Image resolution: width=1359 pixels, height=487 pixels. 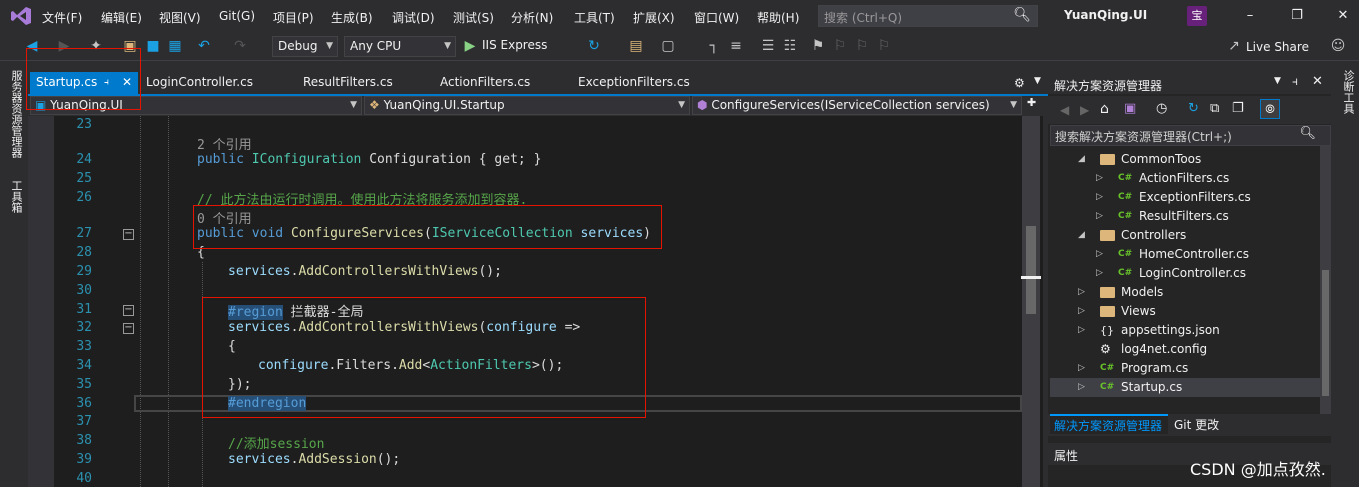 I want to click on solution-explorer-scrollbar-thumb, so click(x=1325, y=333).